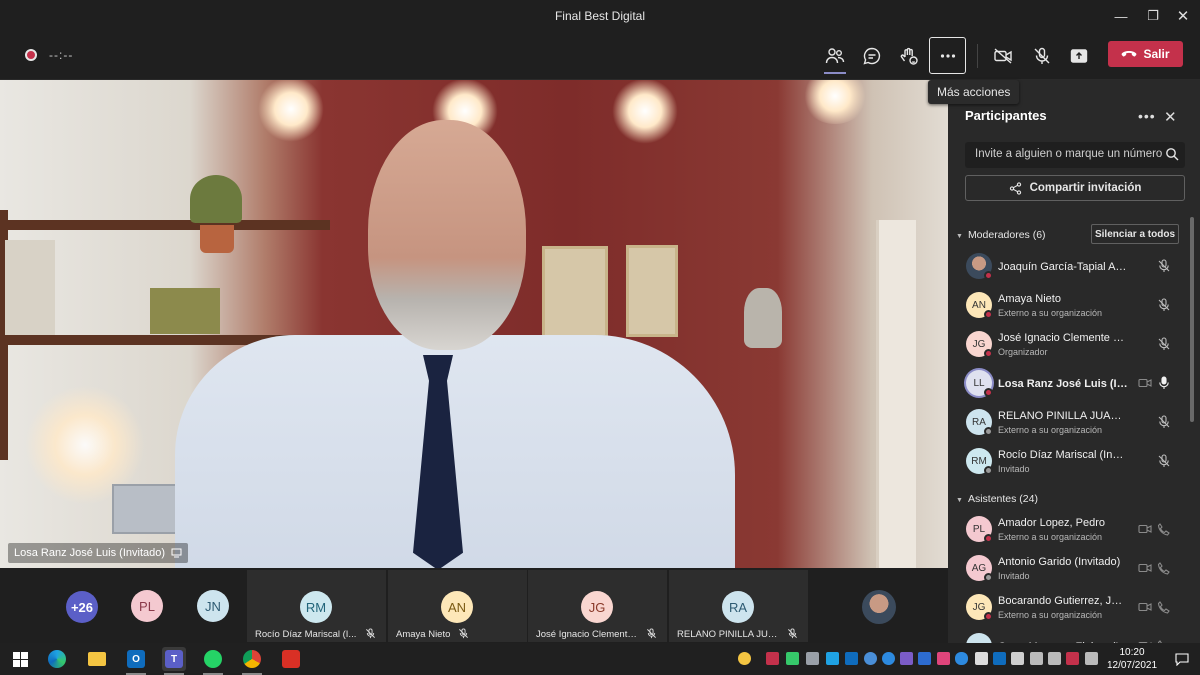 The image size is (1200, 675). I want to click on battery-icon, so click(1091, 658).